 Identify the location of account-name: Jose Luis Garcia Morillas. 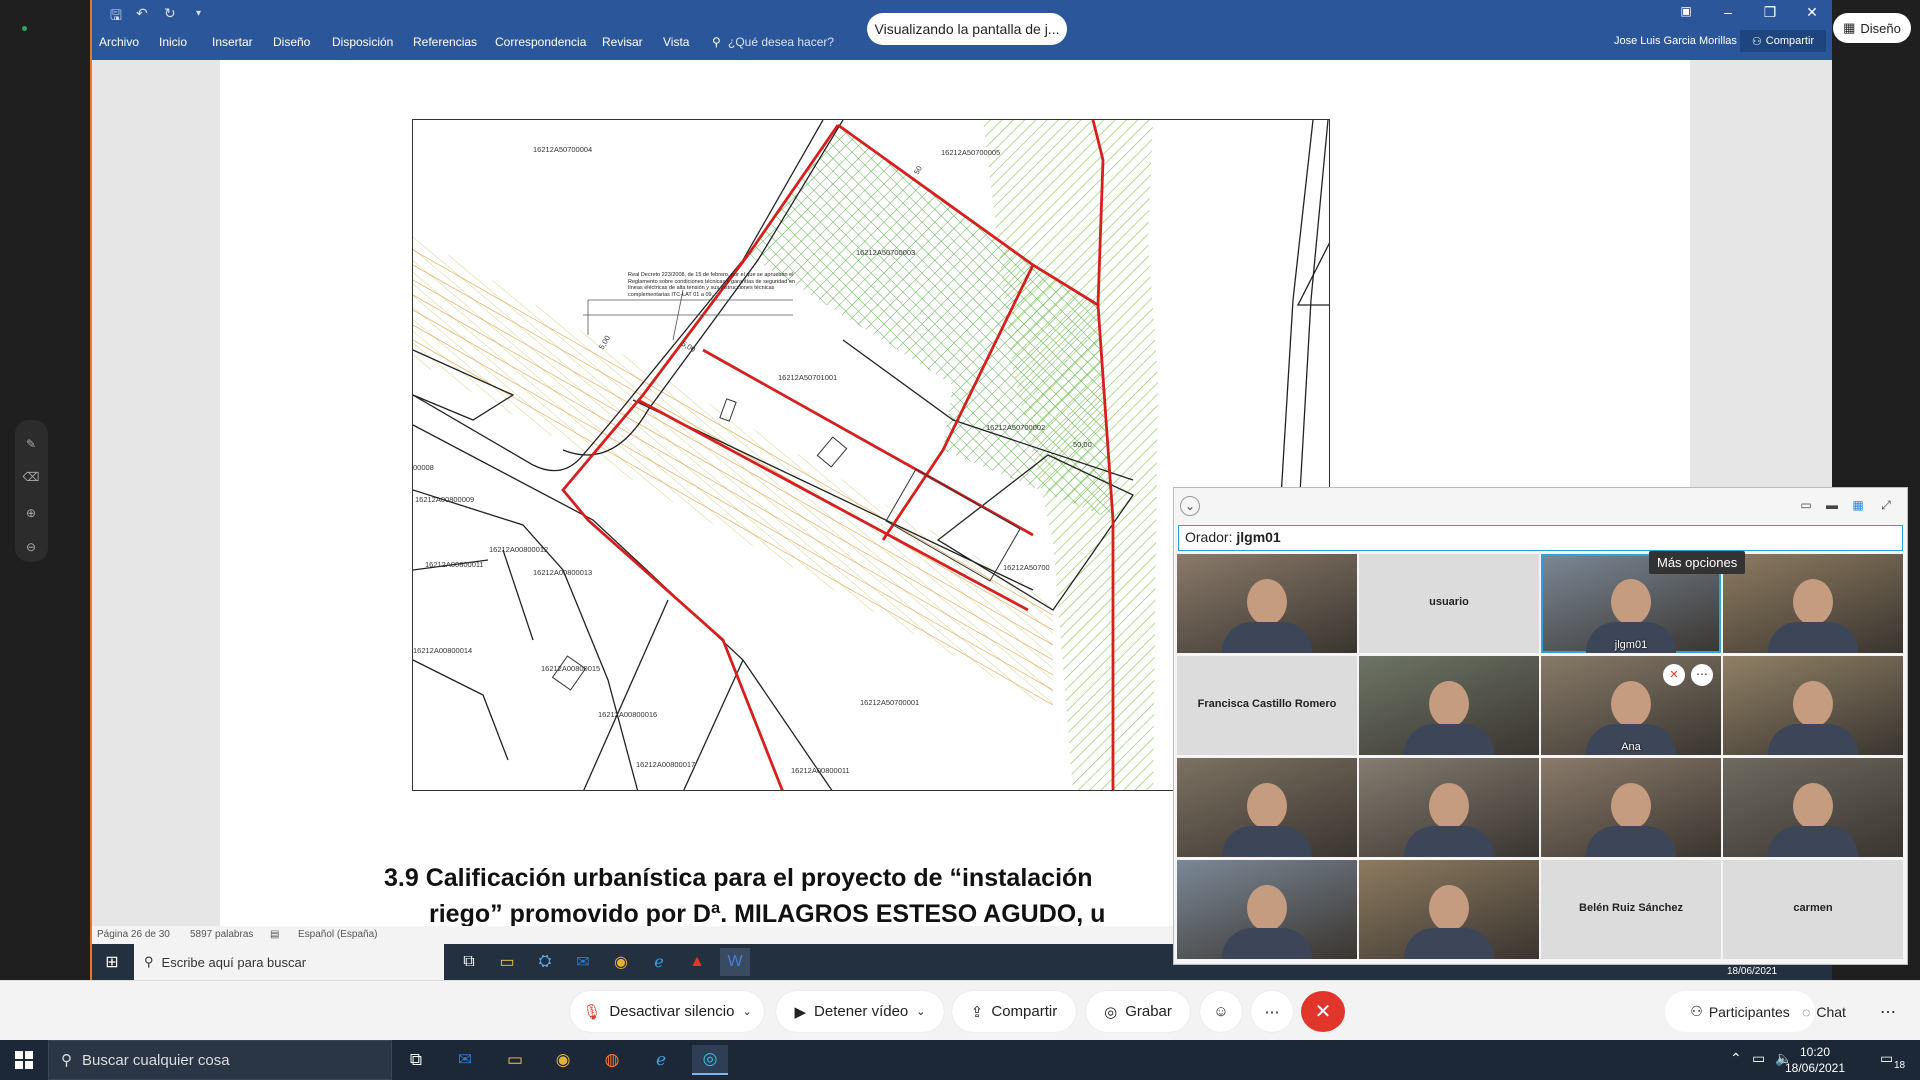
(1675, 41).